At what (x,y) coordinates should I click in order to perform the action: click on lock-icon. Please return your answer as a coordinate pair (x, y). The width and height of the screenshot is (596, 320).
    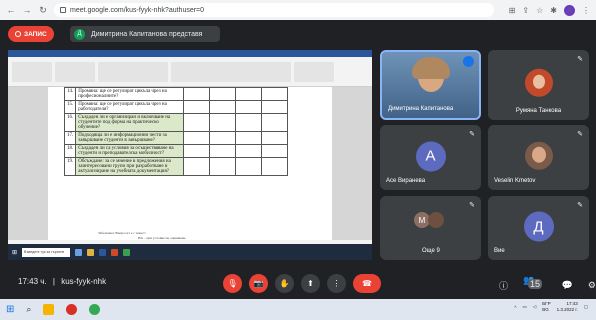
    Looking at the image, I should click on (63, 10).